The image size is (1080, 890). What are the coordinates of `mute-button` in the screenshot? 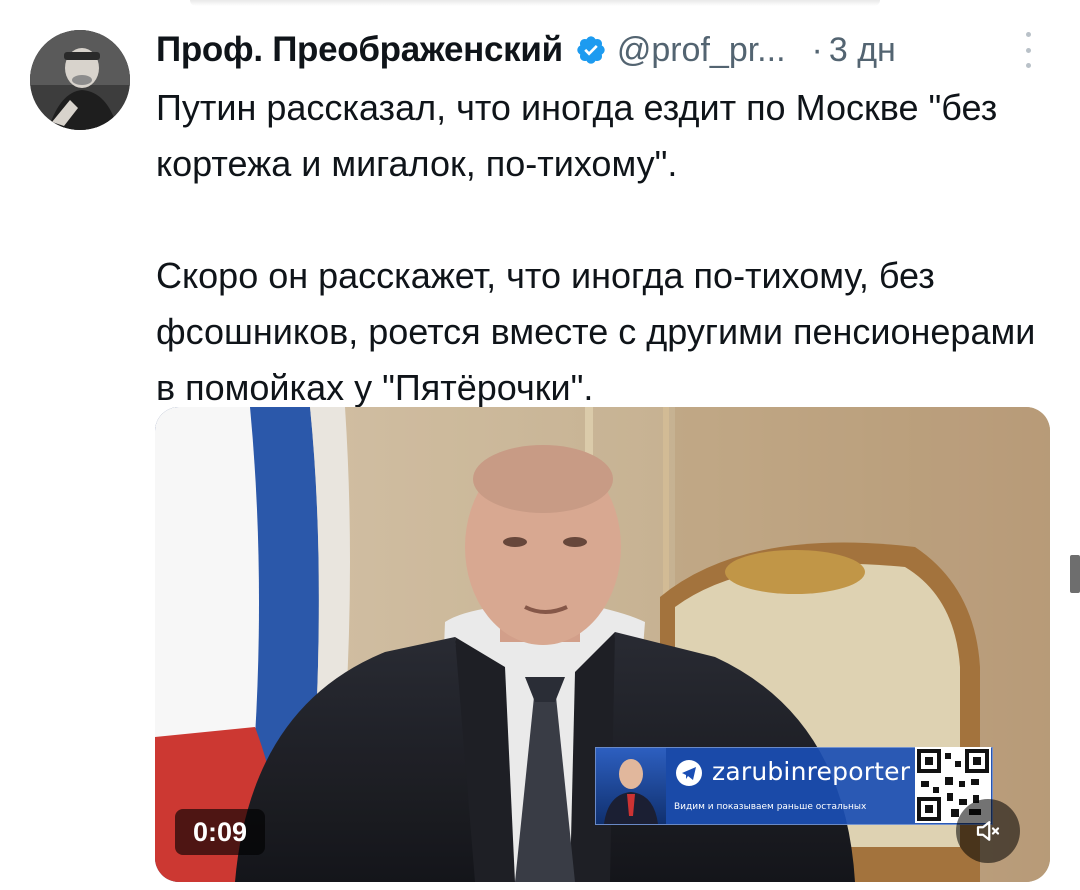 It's located at (988, 831).